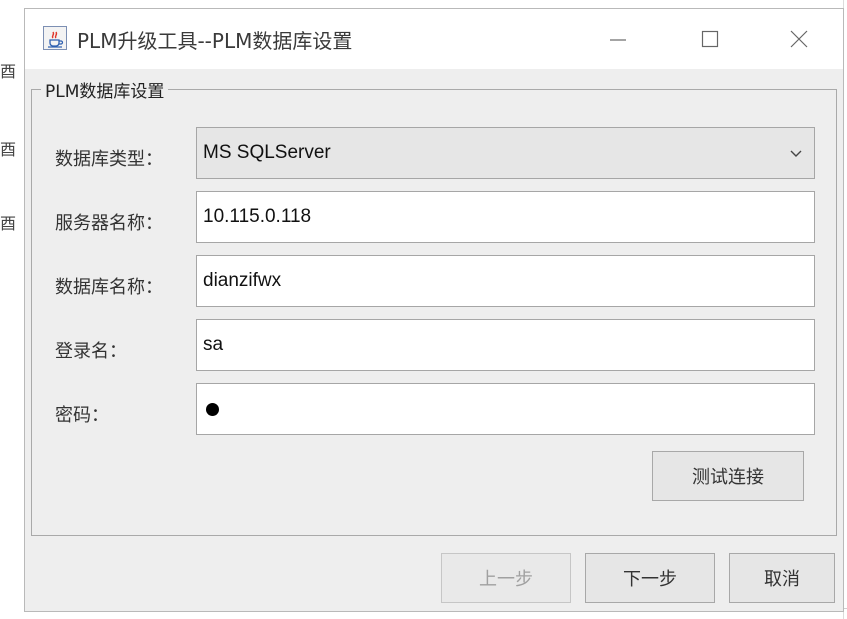 The height and width of the screenshot is (619, 847). I want to click on minimize-icon, so click(618, 40).